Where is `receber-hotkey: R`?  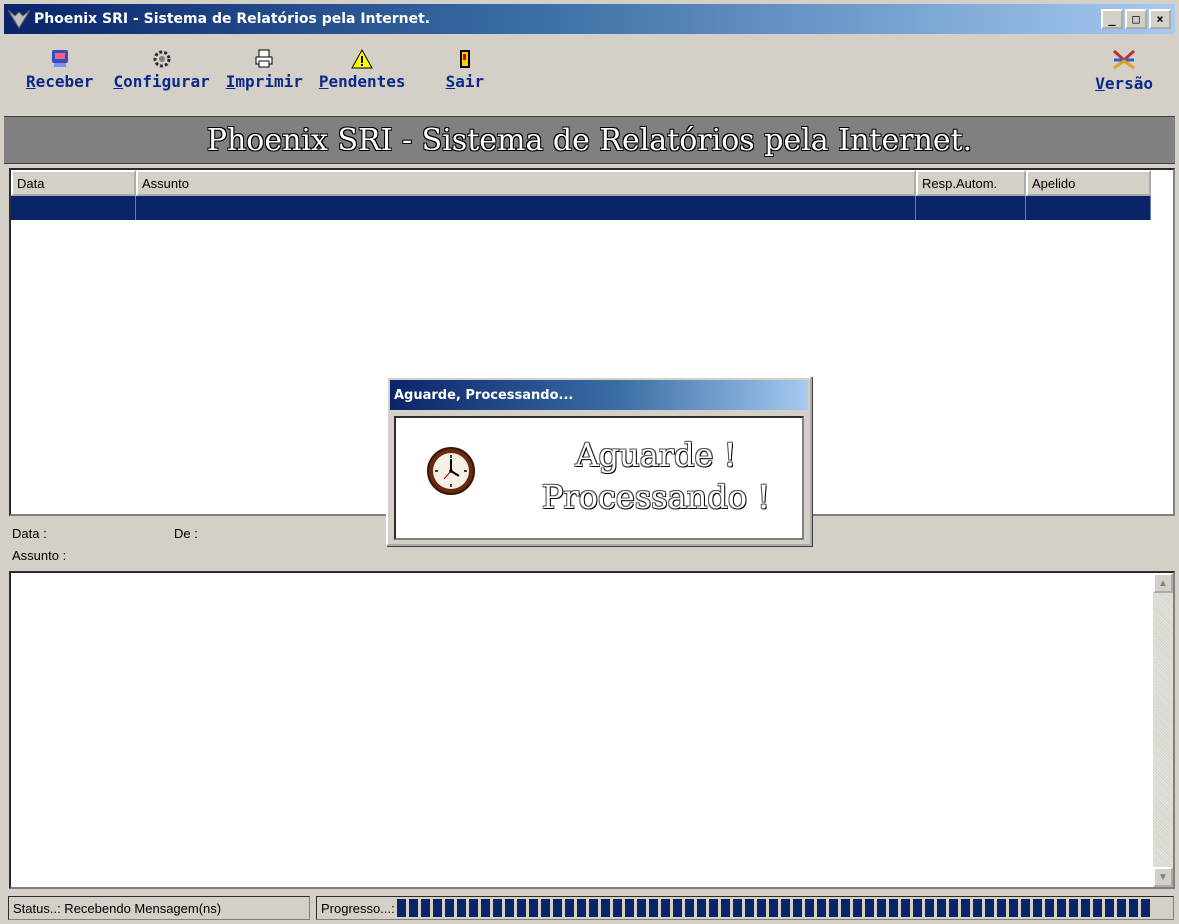
receber-hotkey: R is located at coordinates (31, 81).